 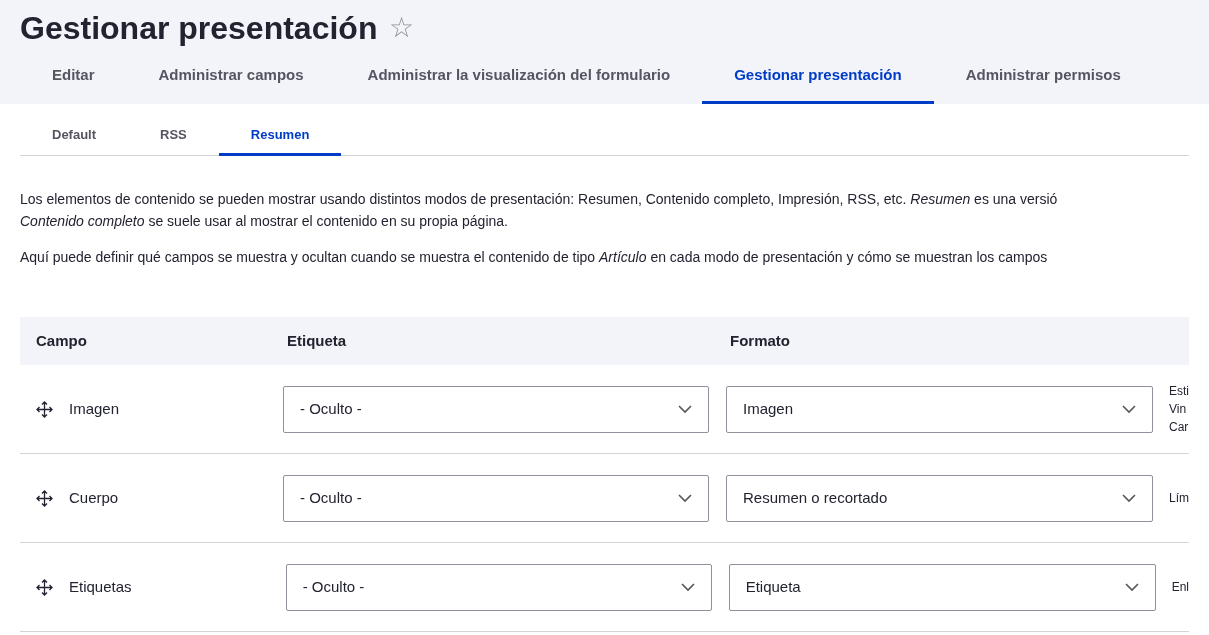 I want to click on column-header: Etiqueta, so click(x=317, y=340).